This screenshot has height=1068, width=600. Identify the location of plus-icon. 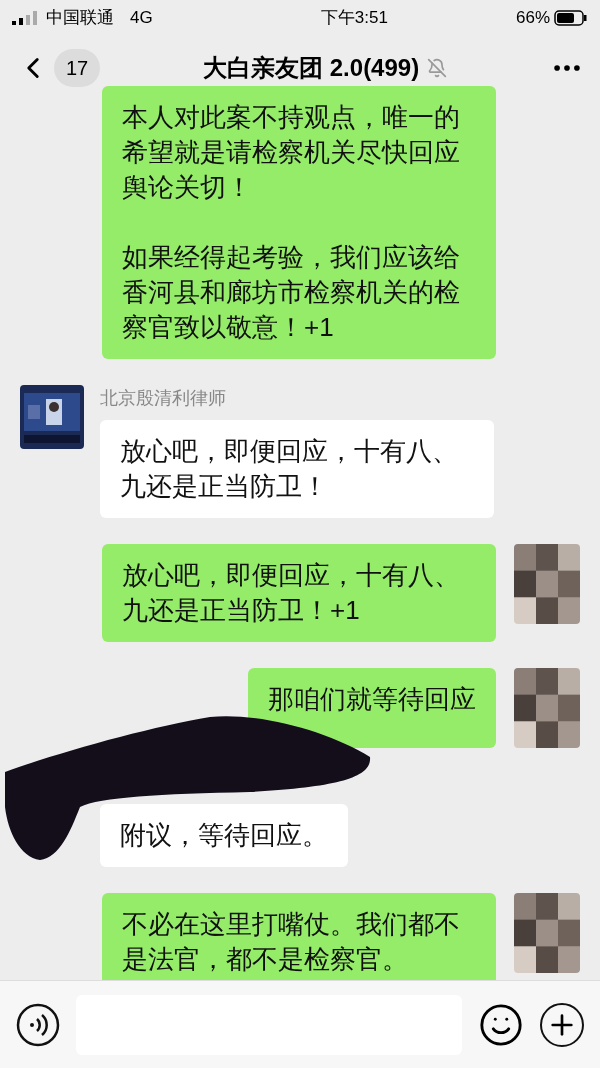
(562, 1024).